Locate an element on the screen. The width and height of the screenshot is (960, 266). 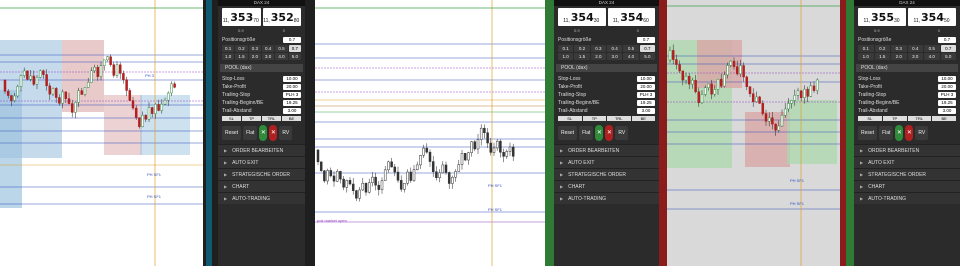
ask-quote: 11, 354 50 is located at coordinates (932, 17).